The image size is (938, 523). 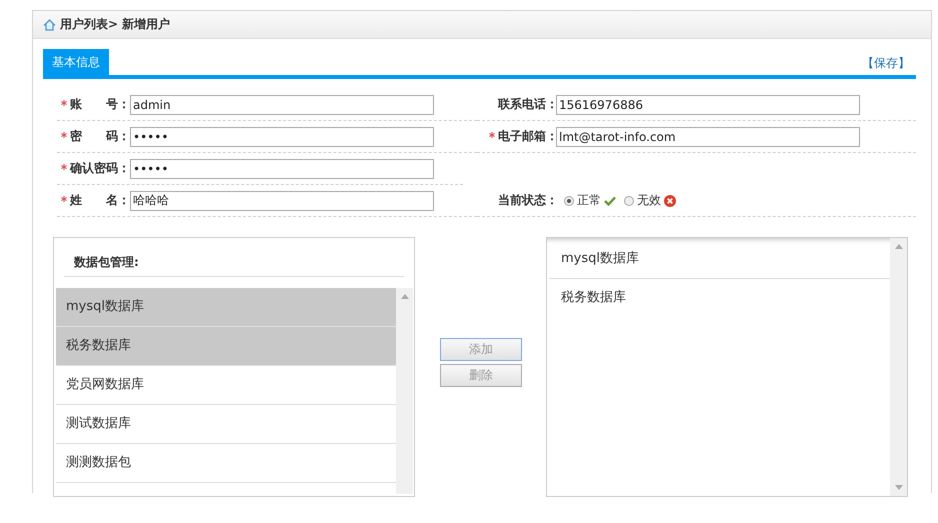 What do you see at coordinates (670, 200) in the screenshot?
I see `error-icon` at bounding box center [670, 200].